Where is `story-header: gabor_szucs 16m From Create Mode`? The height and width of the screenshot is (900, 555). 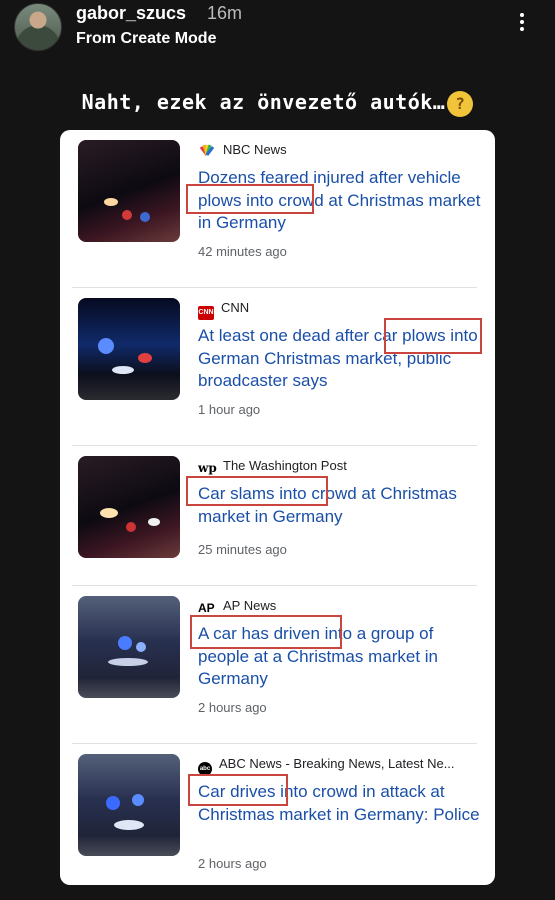
story-header: gabor_szucs 16m From Create Mode is located at coordinates (277, 30).